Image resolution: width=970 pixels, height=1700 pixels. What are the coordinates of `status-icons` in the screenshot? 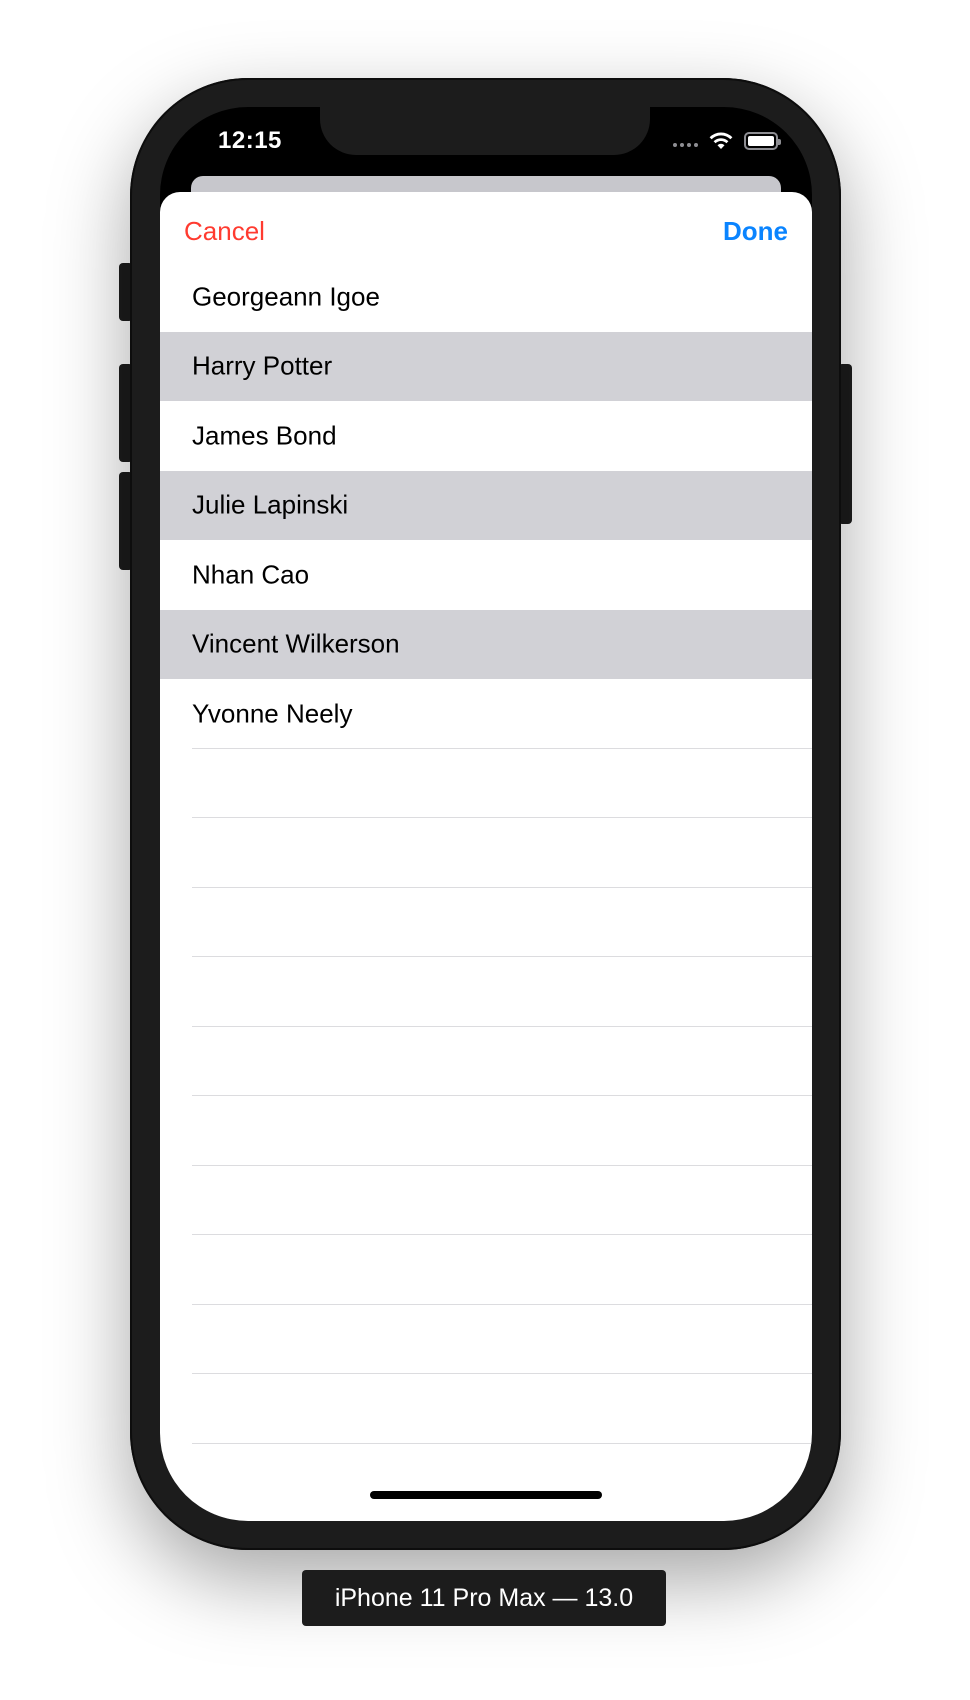 It's located at (727, 141).